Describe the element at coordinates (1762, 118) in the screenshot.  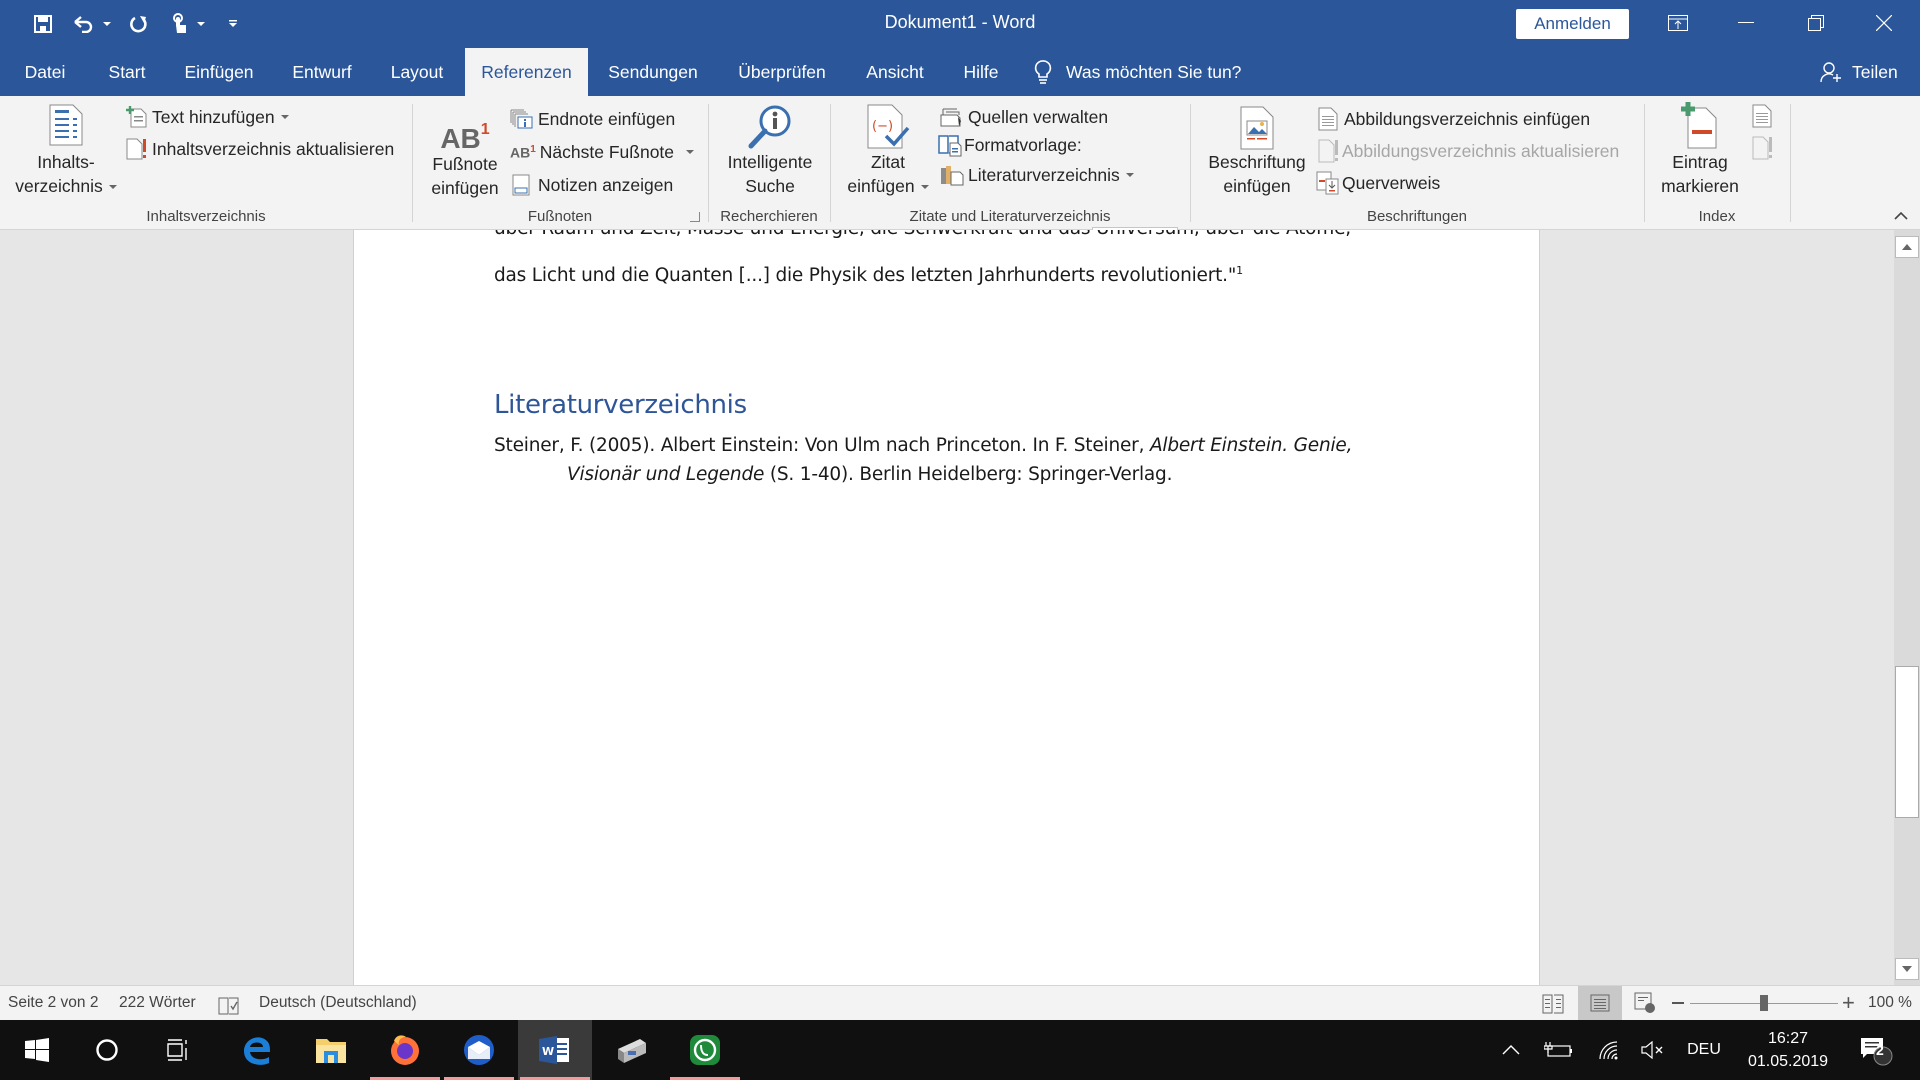
I see `insert-index-button` at that location.